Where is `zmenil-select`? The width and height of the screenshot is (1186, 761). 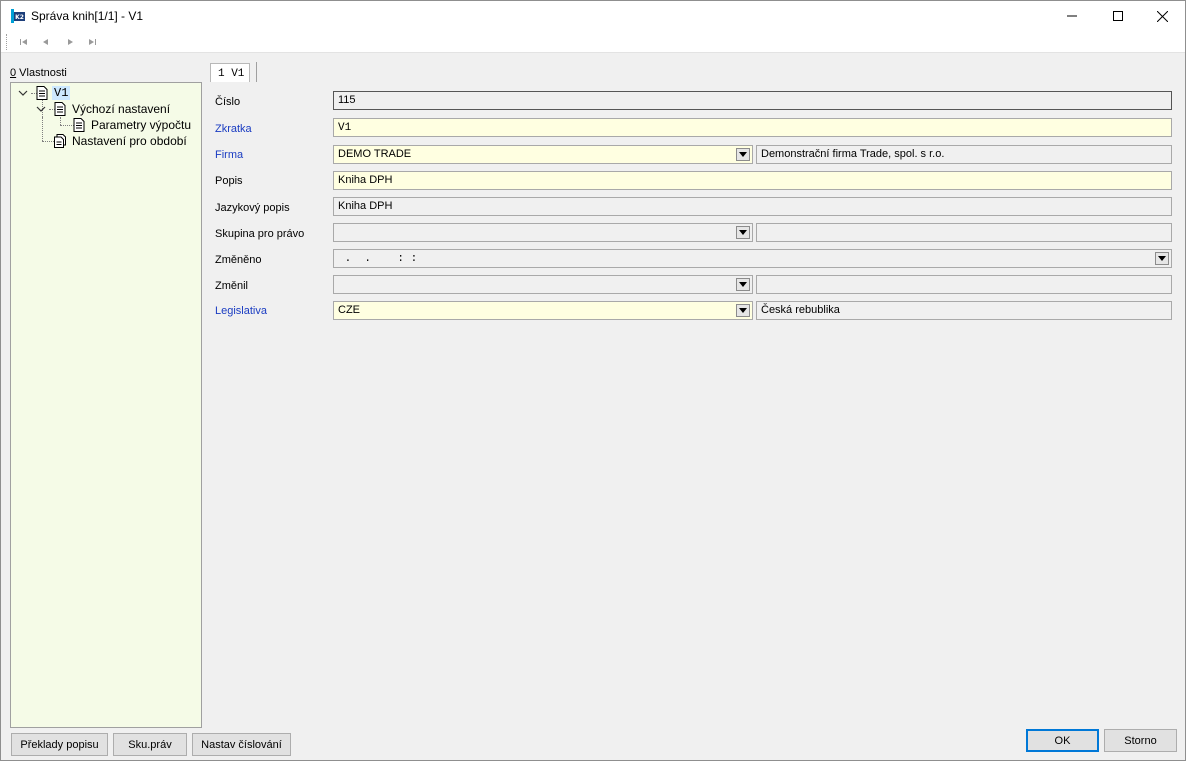
zmenil-select is located at coordinates (543, 284).